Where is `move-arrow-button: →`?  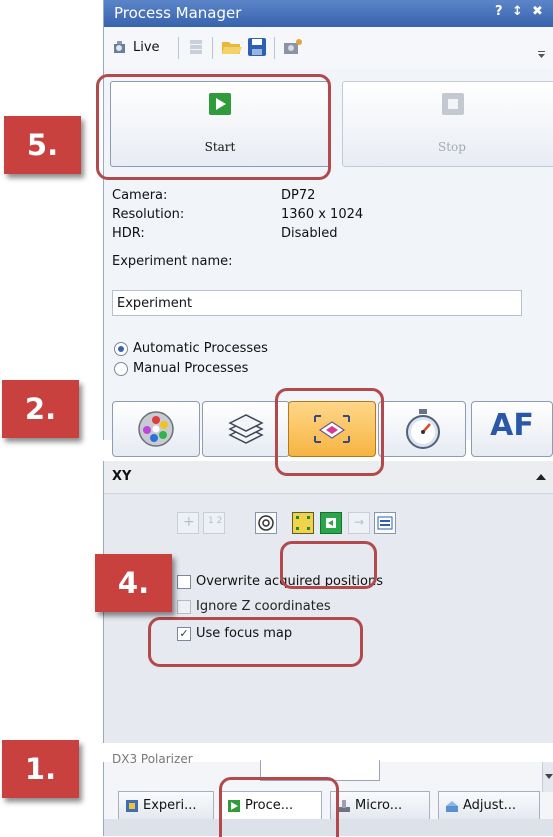
move-arrow-button: → is located at coordinates (359, 523).